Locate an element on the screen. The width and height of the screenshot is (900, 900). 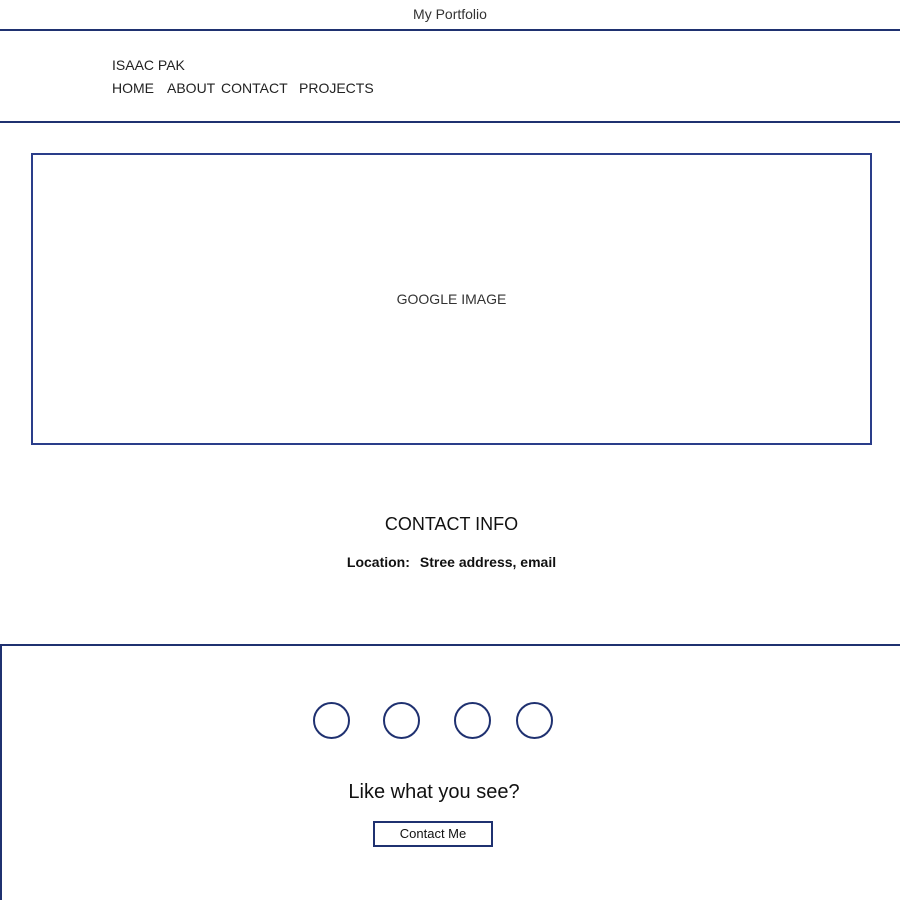
site-name: ISAAC PAK is located at coordinates (148, 65).